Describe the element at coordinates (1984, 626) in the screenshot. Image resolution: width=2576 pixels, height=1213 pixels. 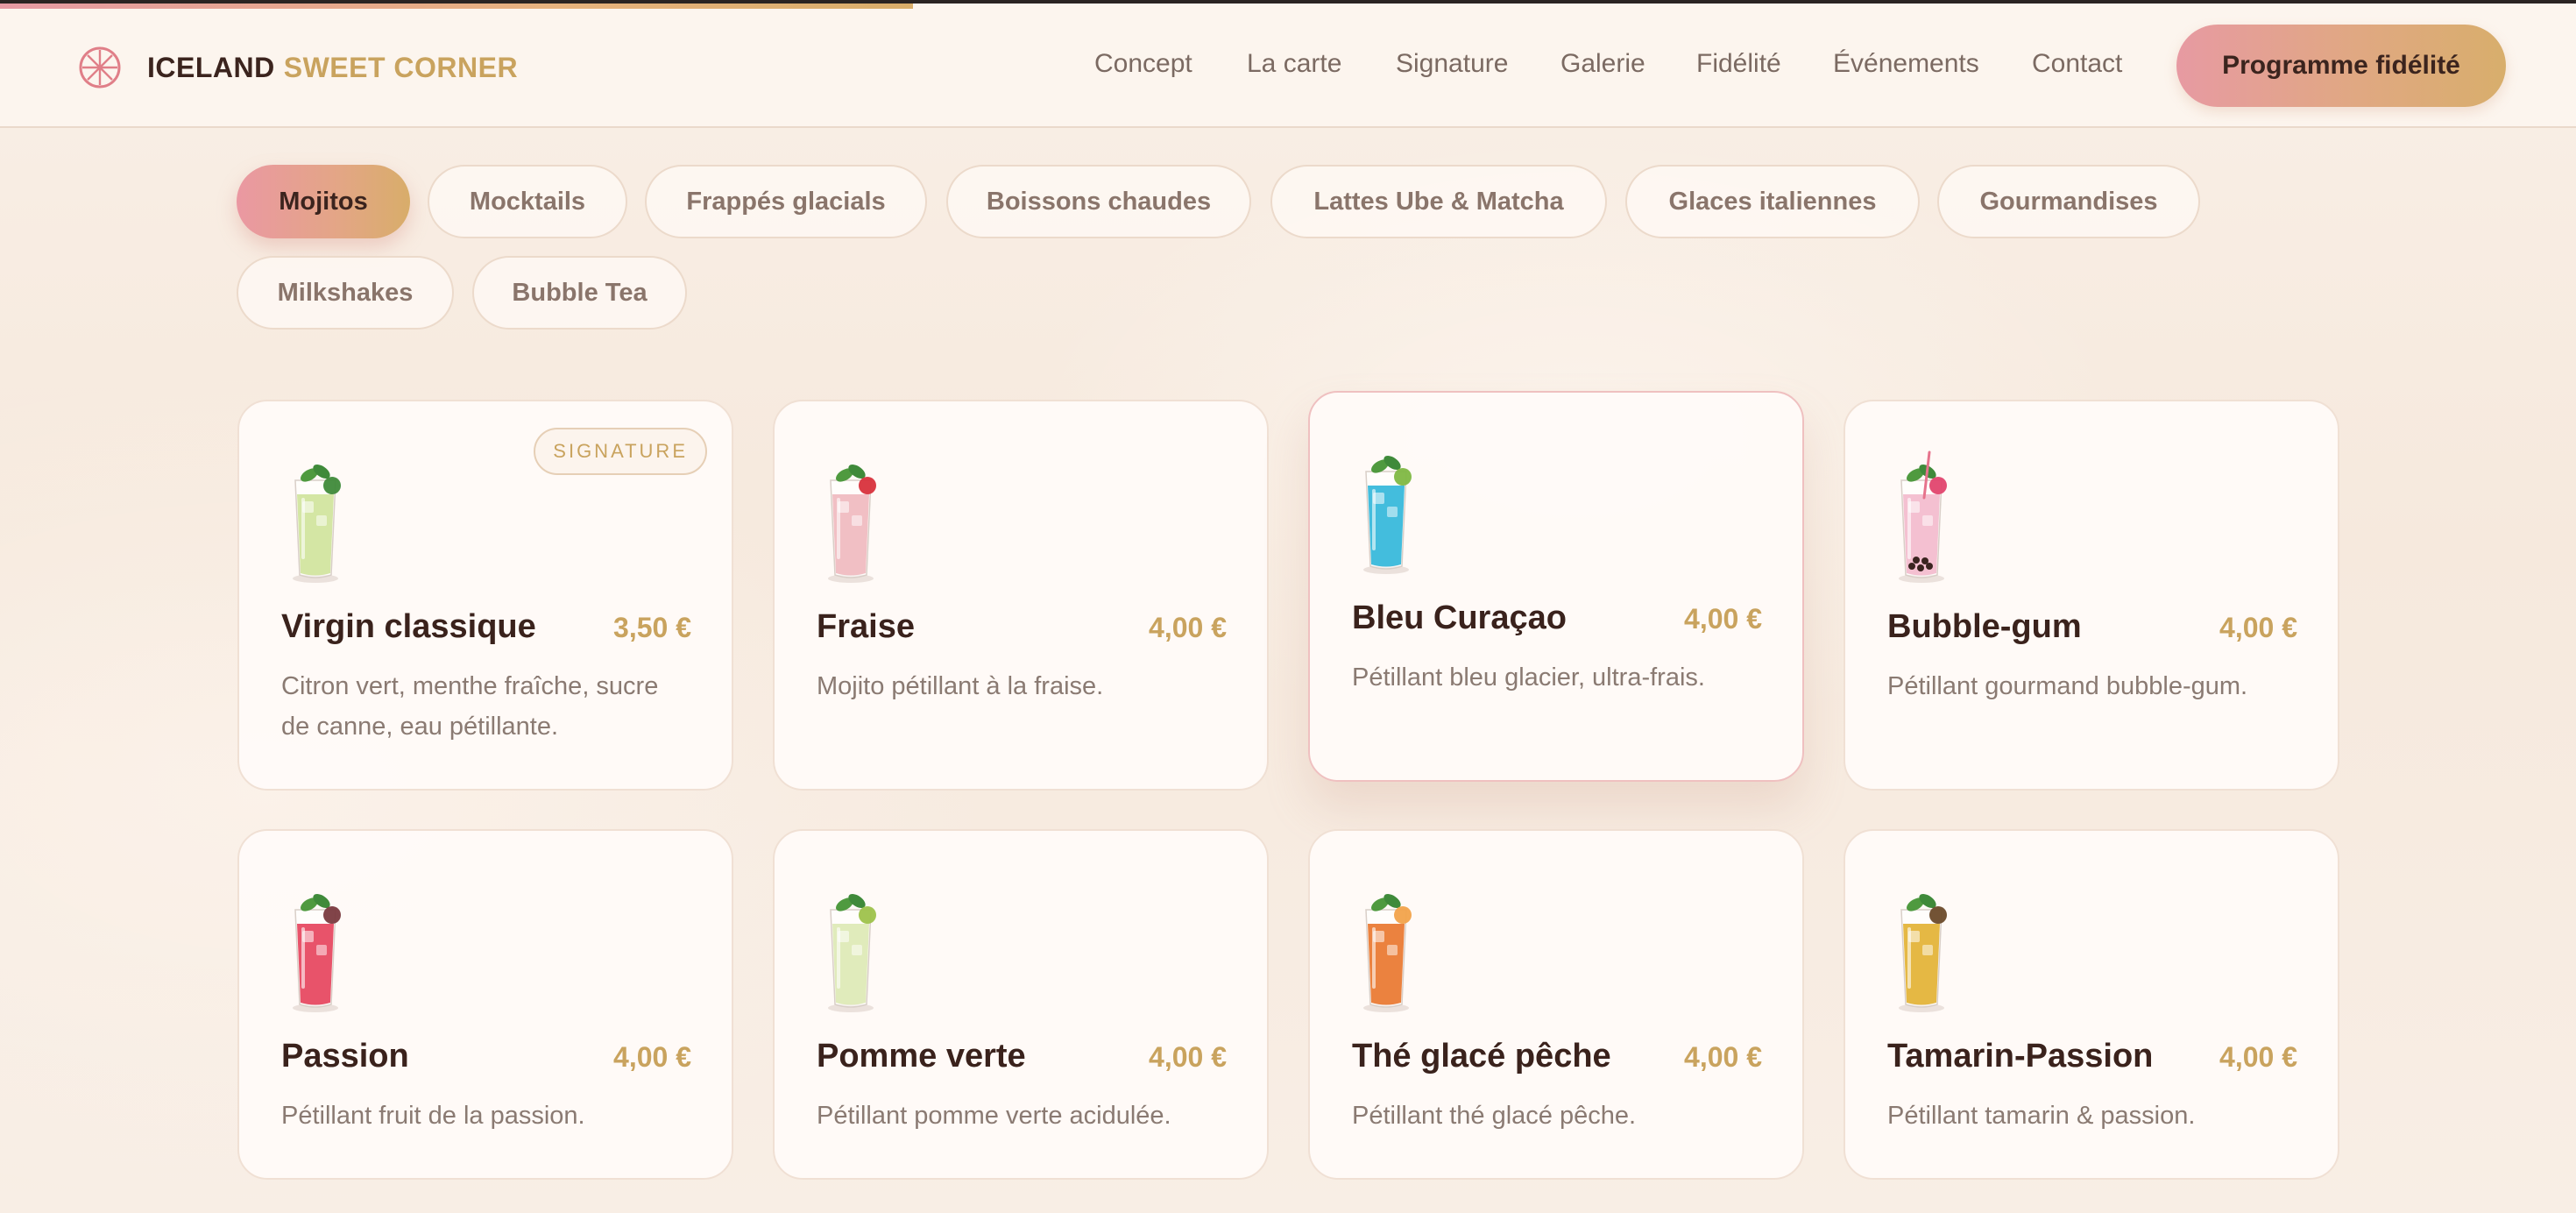
I see `product-name: Bubble-gum` at that location.